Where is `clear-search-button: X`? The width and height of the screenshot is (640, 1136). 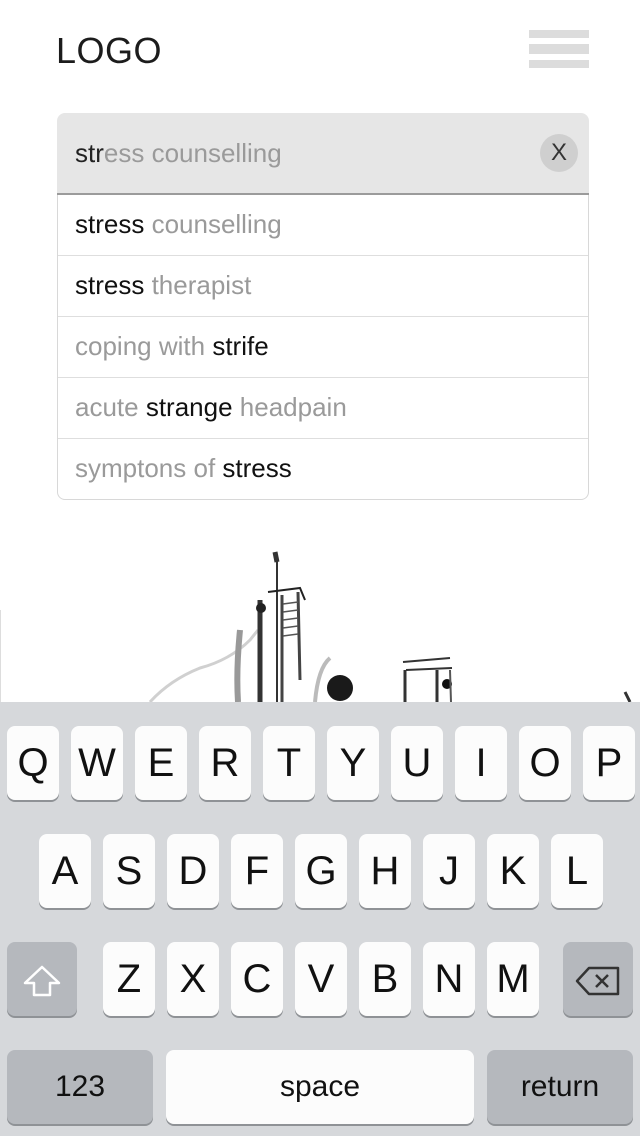
clear-search-button: X is located at coordinates (559, 153).